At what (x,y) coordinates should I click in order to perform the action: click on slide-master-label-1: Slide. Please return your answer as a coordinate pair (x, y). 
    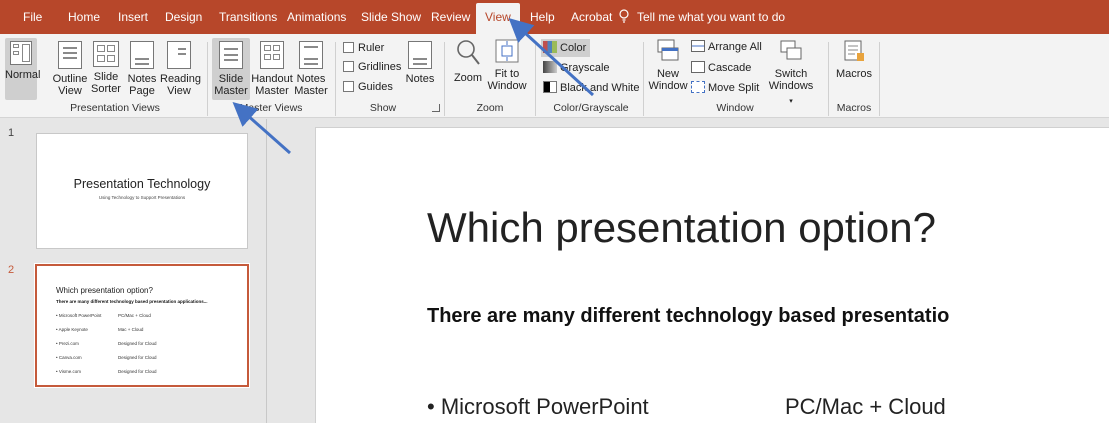
    Looking at the image, I should click on (231, 79).